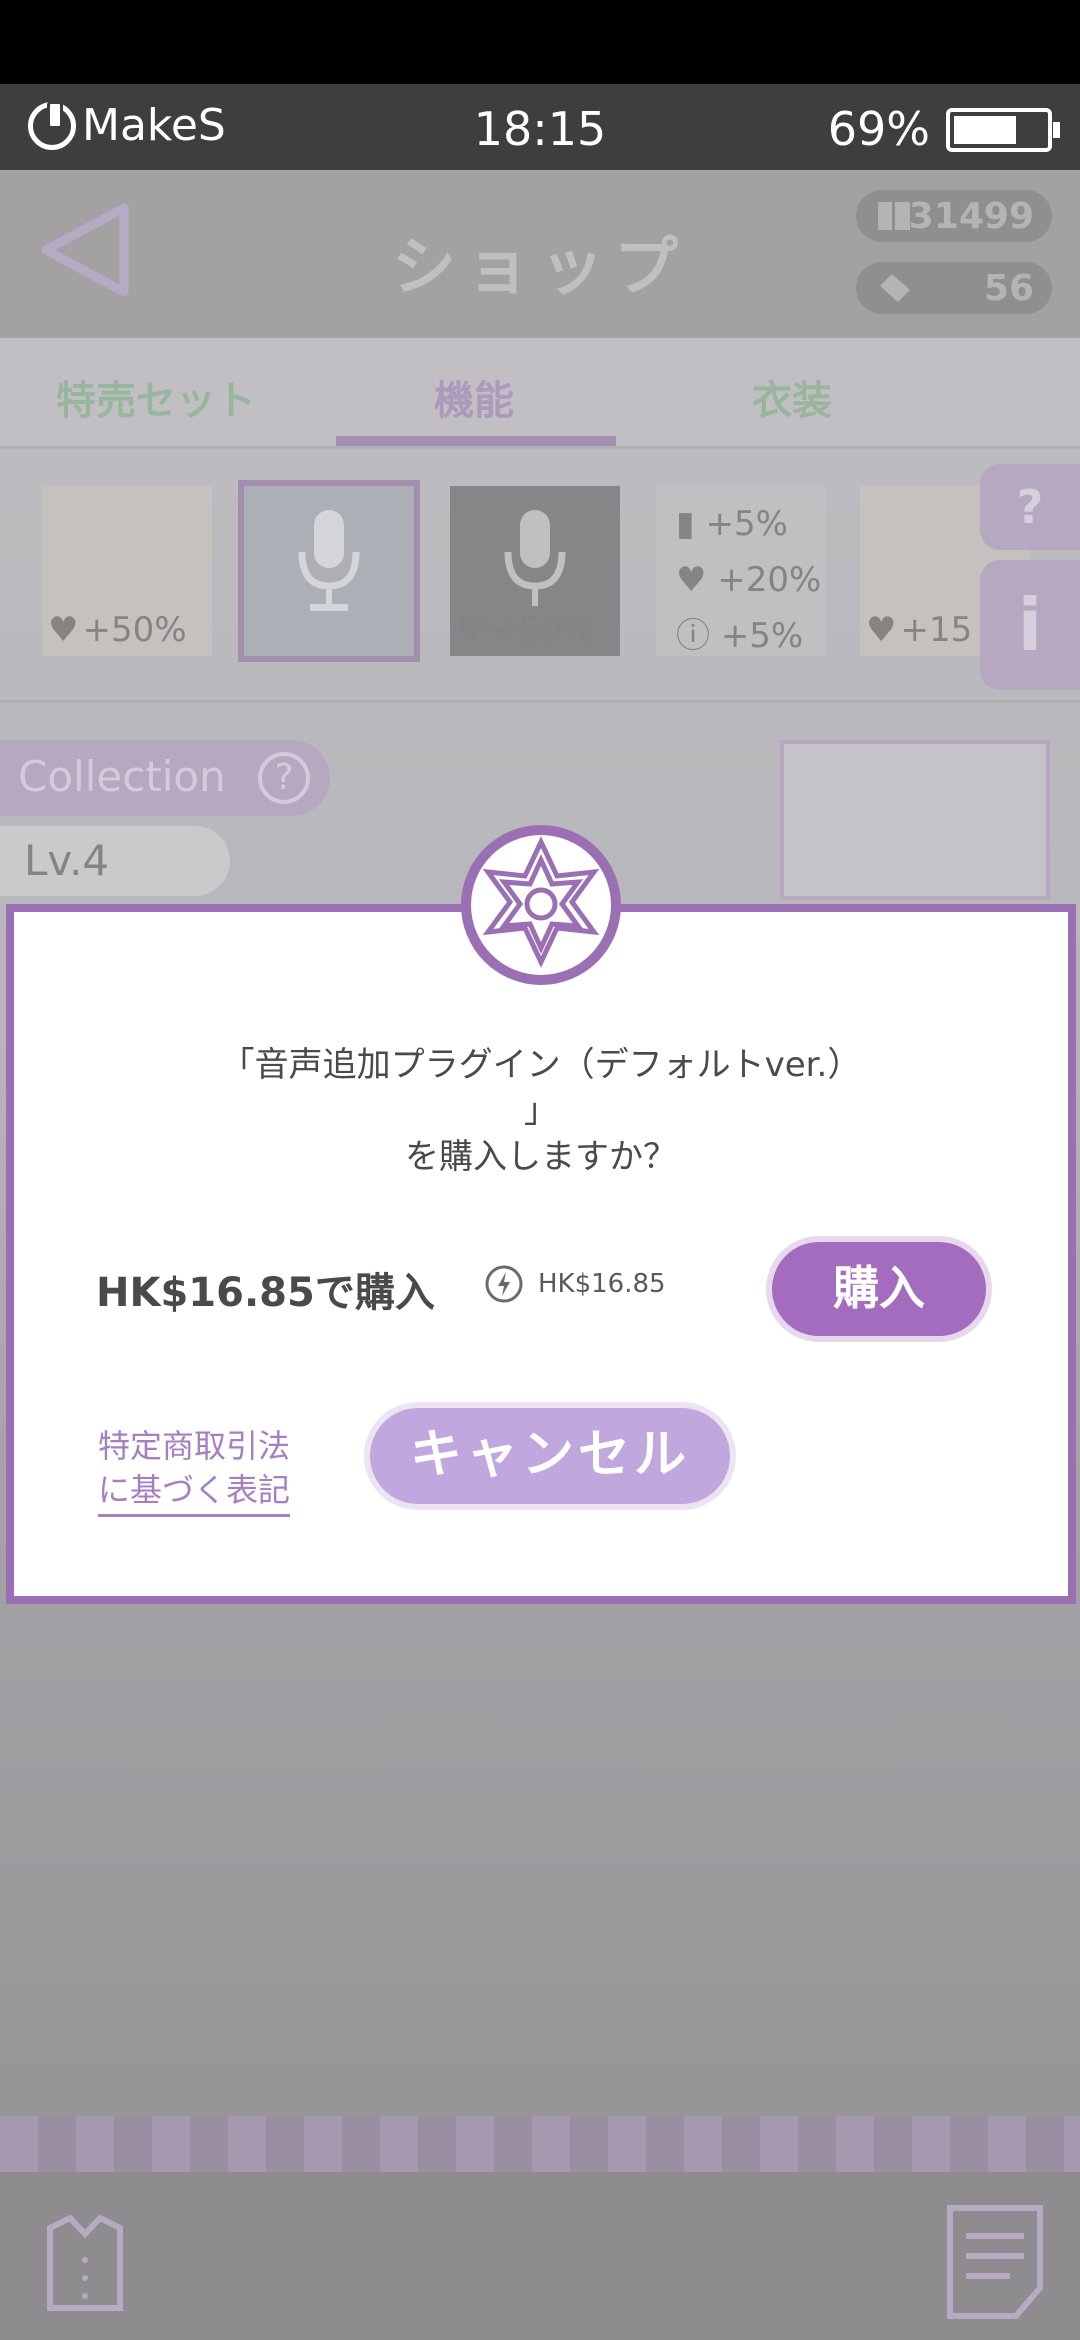  Describe the element at coordinates (550, 1456) in the screenshot. I see `cancel-button: キャンセル` at that location.